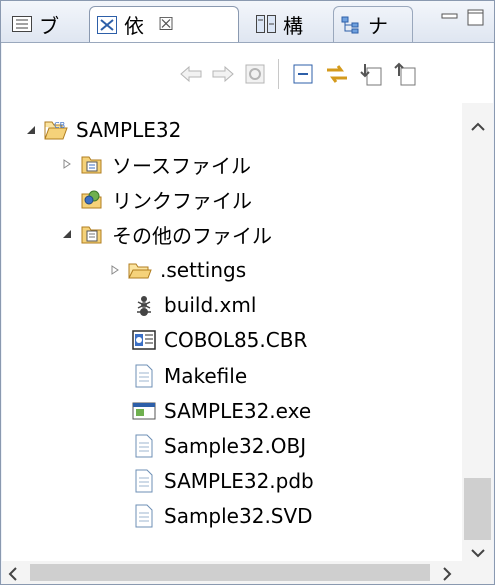  I want to click on cobol-project-icon: CB, so click(56, 130).